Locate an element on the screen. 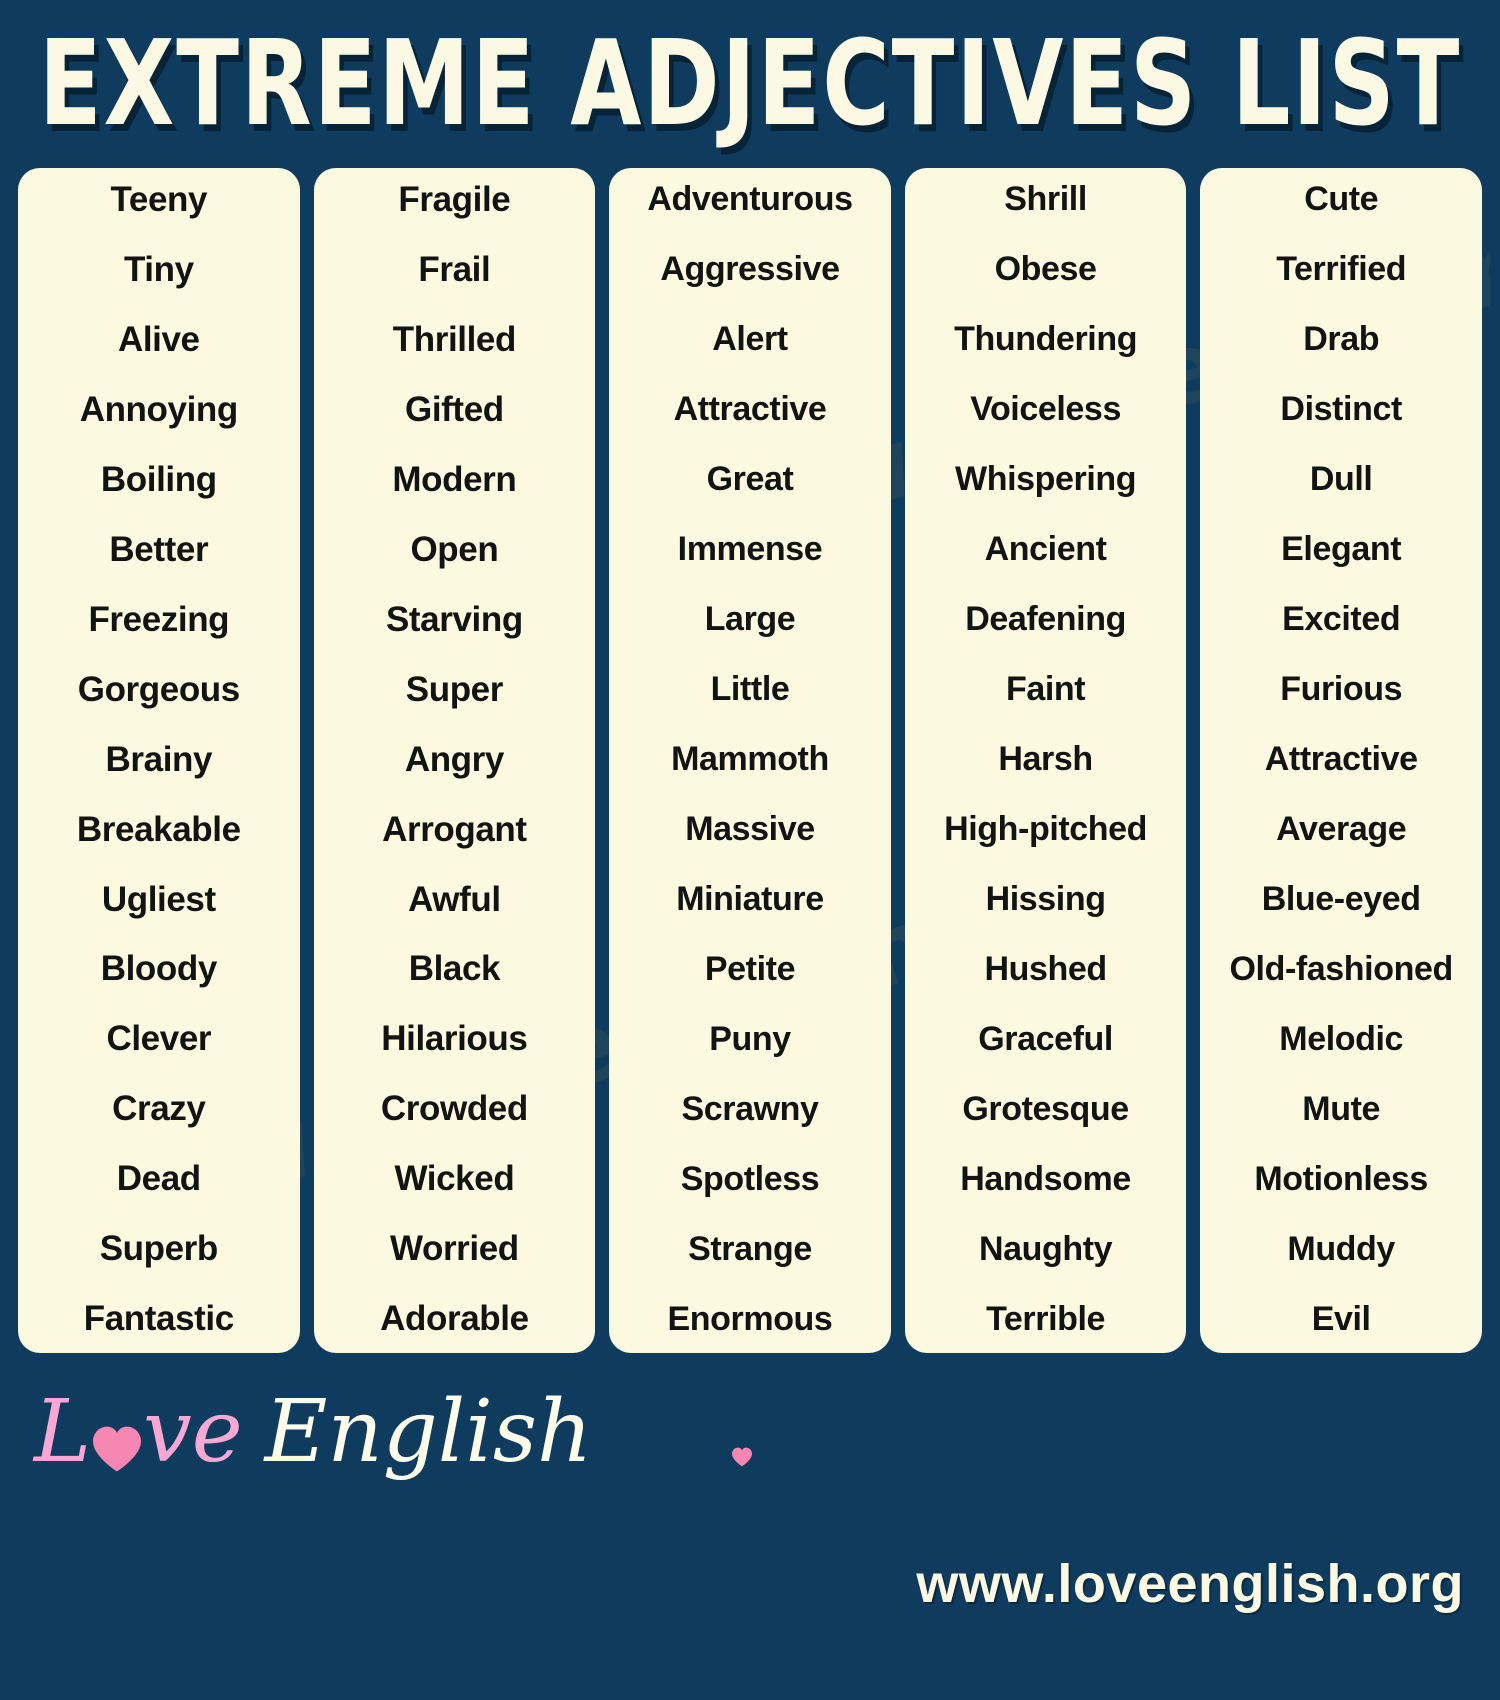  adjective-word: Superb is located at coordinates (159, 1249).